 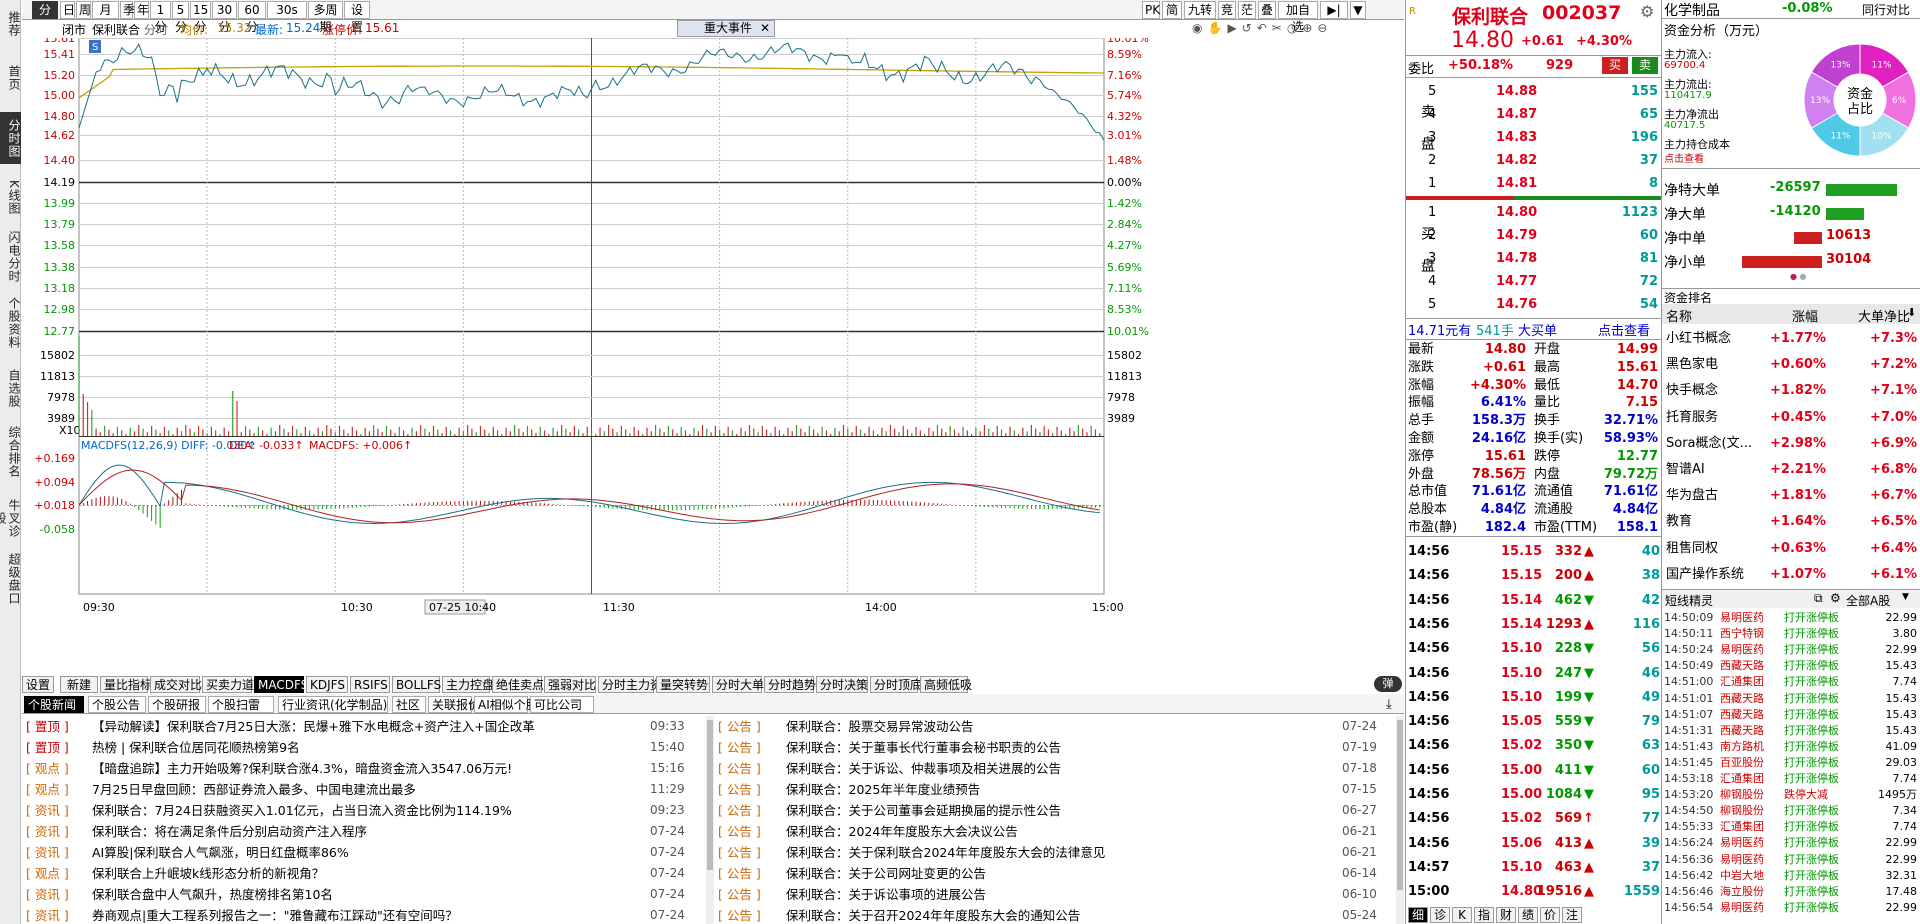 I want to click on dx-row: 14:56:42 中岩大地 打开涨停板 32.31, so click(x=1791, y=875).